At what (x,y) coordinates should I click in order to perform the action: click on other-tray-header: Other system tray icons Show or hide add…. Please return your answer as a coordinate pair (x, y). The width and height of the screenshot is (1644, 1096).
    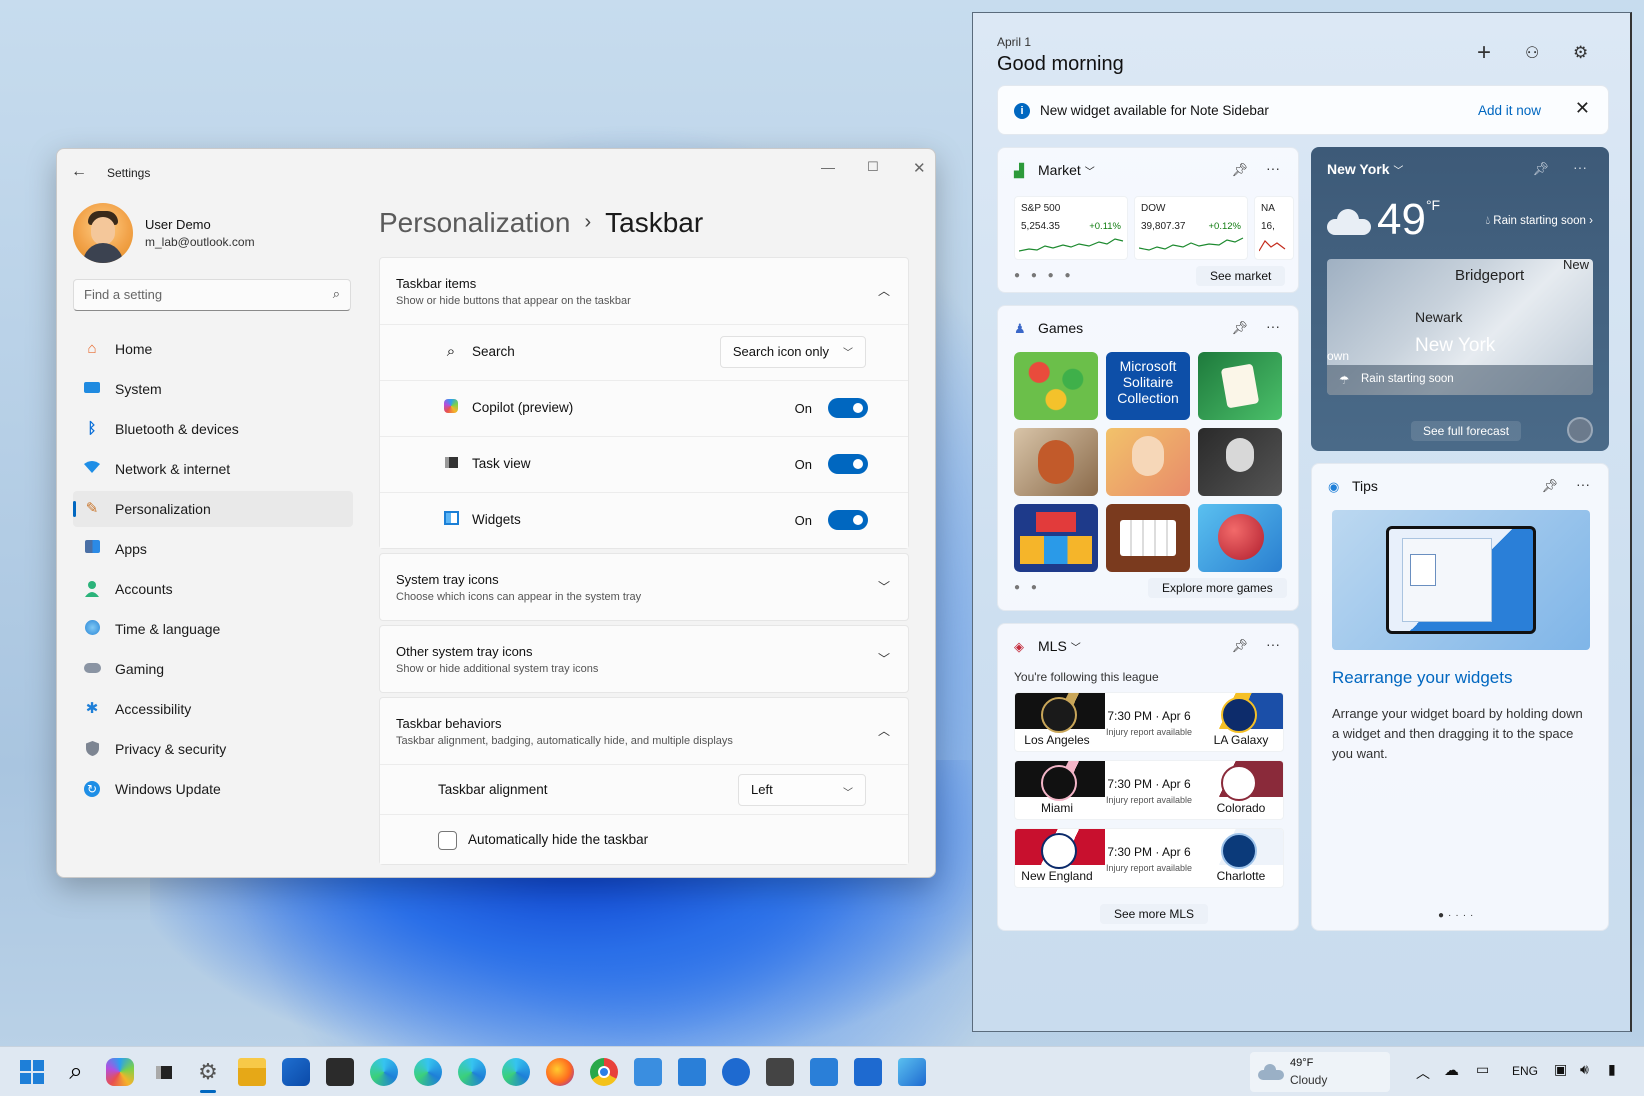
    Looking at the image, I should click on (644, 659).